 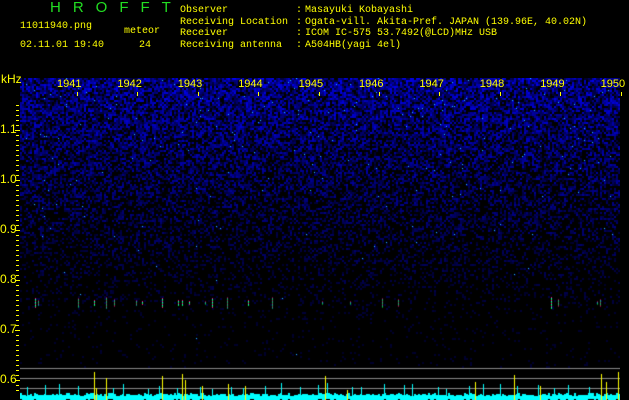 I want to click on x-tick-label: 1943, so click(x=190, y=84).